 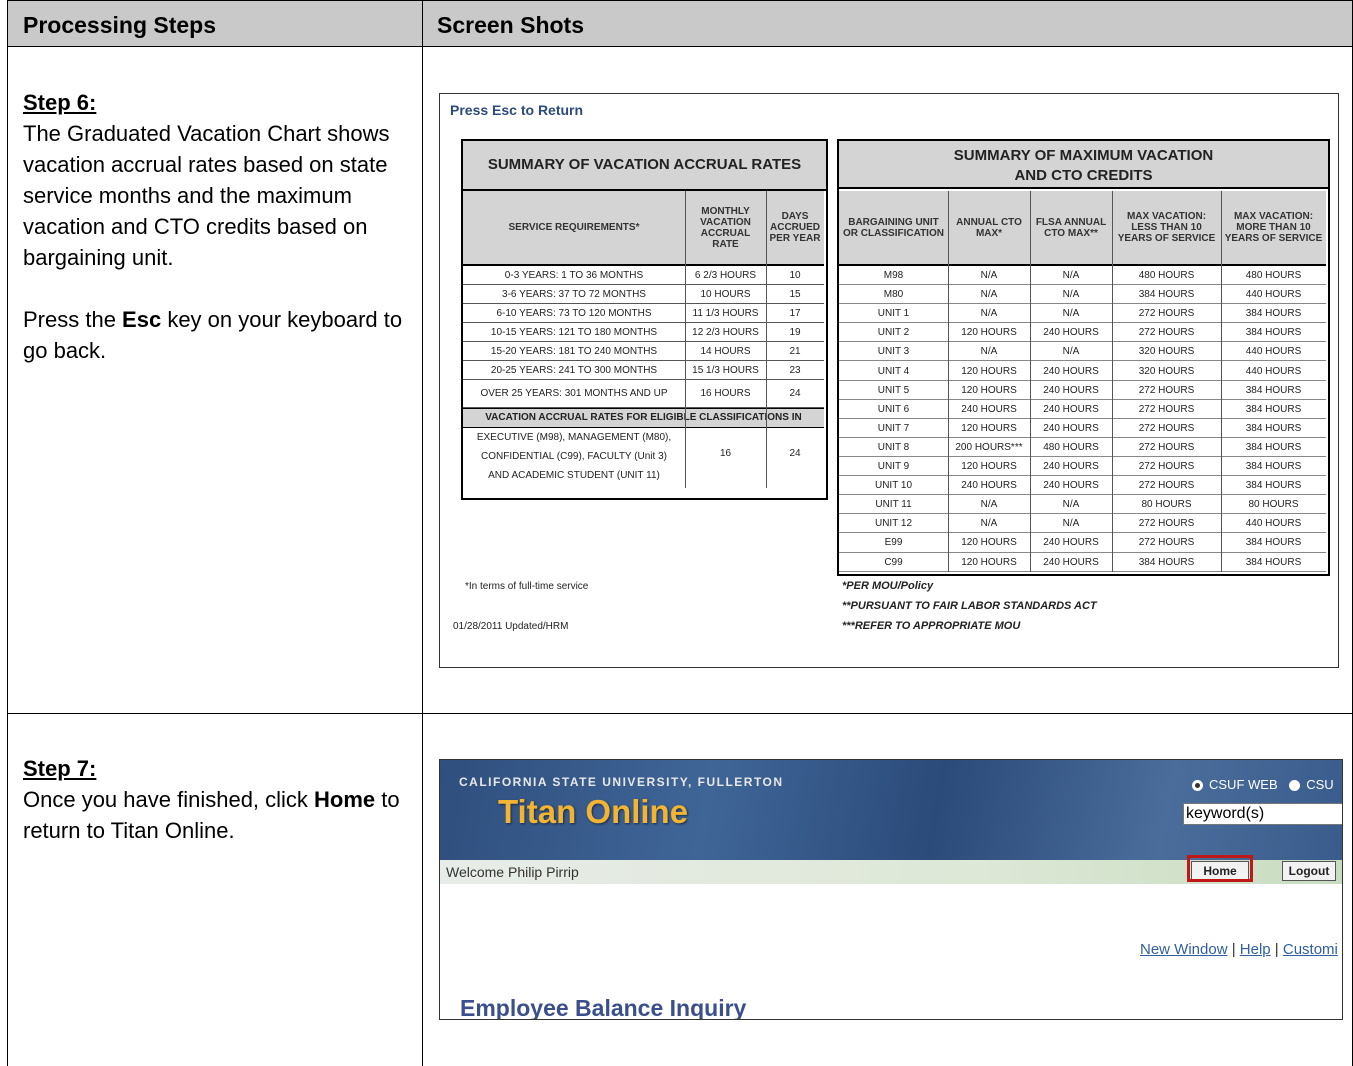 What do you see at coordinates (893, 390) in the screenshot?
I see `max-cell: UNIT 5` at bounding box center [893, 390].